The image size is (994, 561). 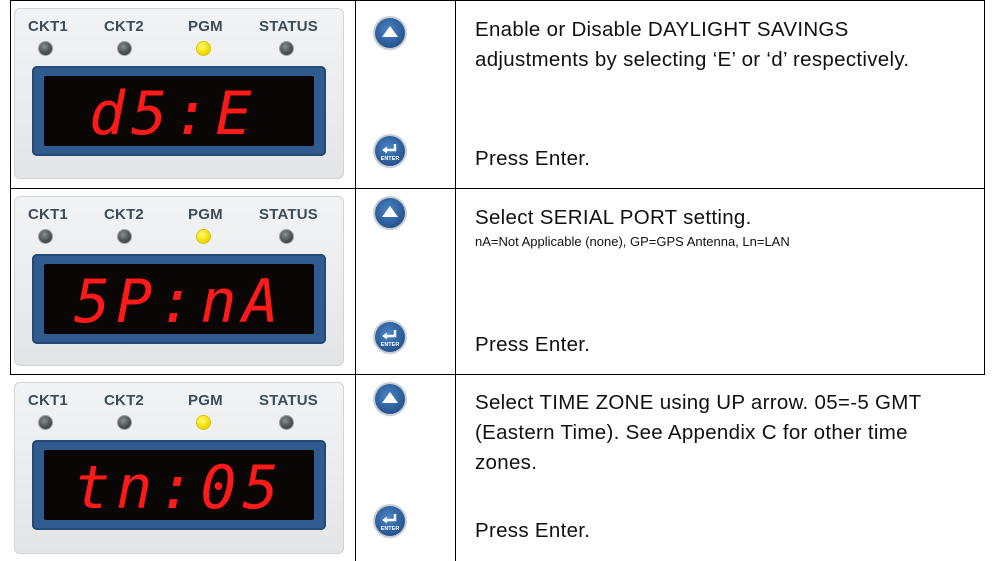 I want to click on clock-panel-serial-port: CKT1 CKT2 PGM STATUS 5P:nA, so click(x=179, y=281).